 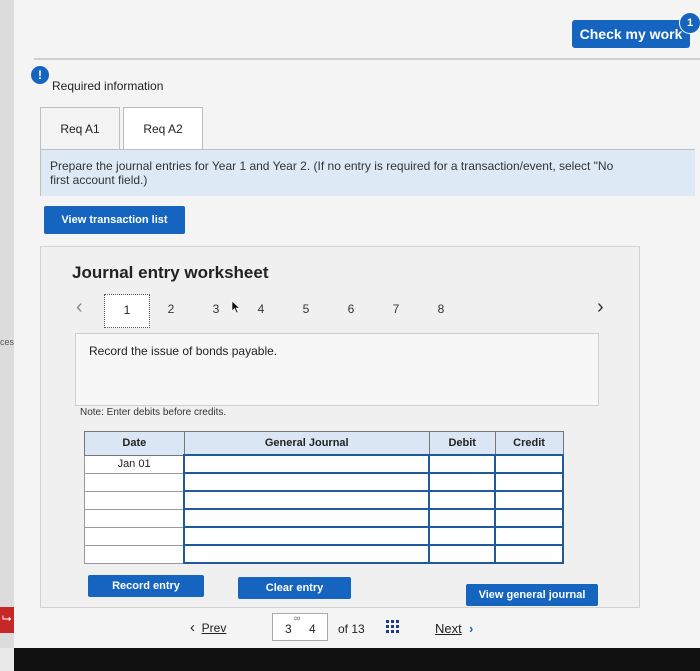 What do you see at coordinates (7, 324) in the screenshot?
I see `left-strip: ⮡` at bounding box center [7, 324].